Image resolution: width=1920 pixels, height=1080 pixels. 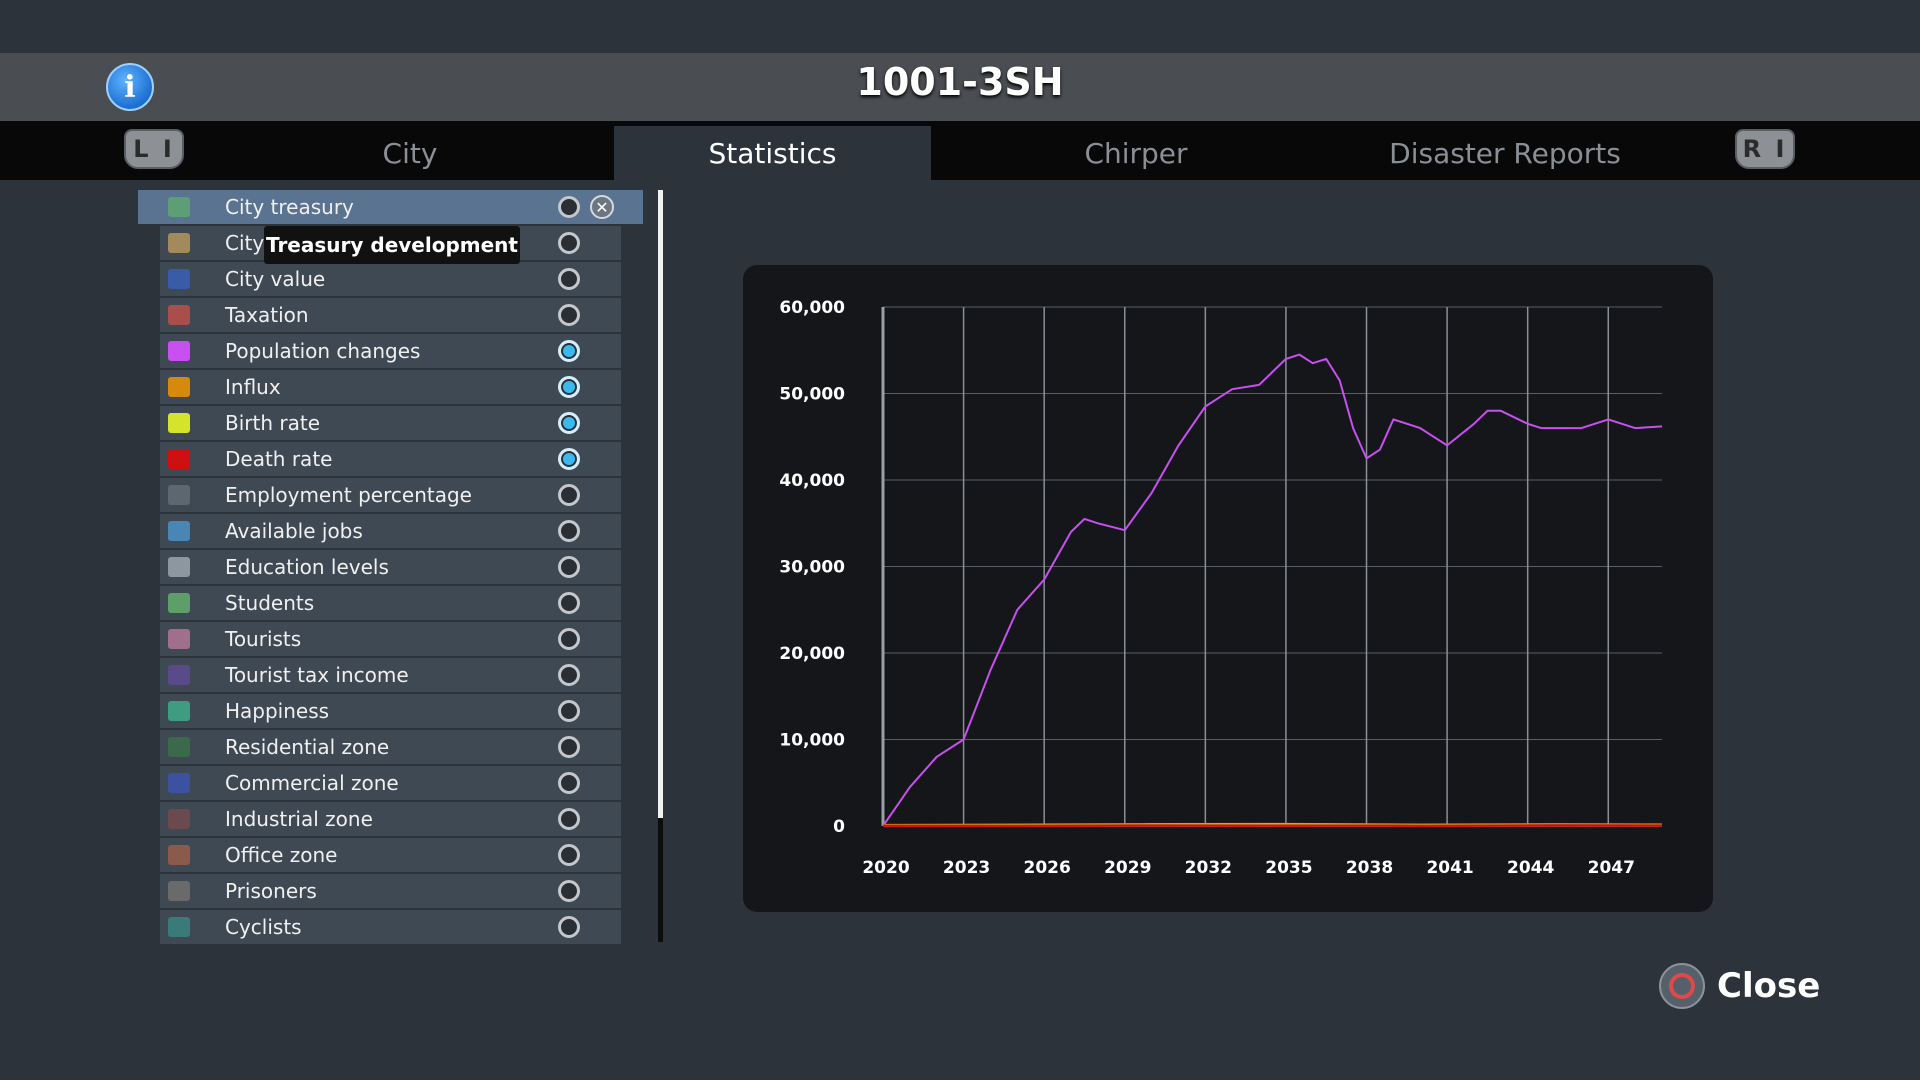 What do you see at coordinates (812, 741) in the screenshot?
I see `y-tick-label: 10,000` at bounding box center [812, 741].